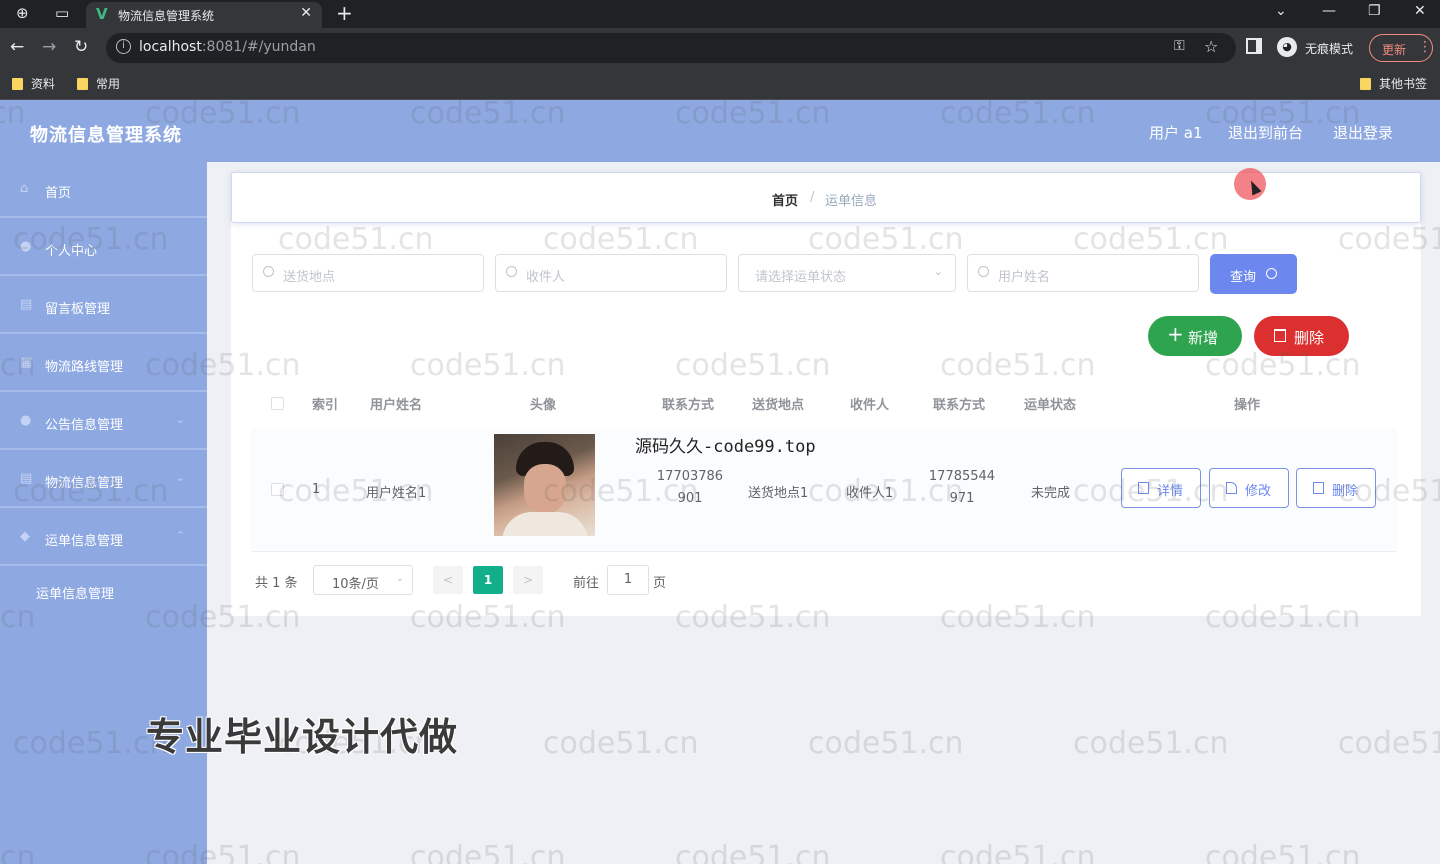 This screenshot has width=1440, height=864. What do you see at coordinates (1363, 132) in the screenshot?
I see `logout-link: 退出登录` at bounding box center [1363, 132].